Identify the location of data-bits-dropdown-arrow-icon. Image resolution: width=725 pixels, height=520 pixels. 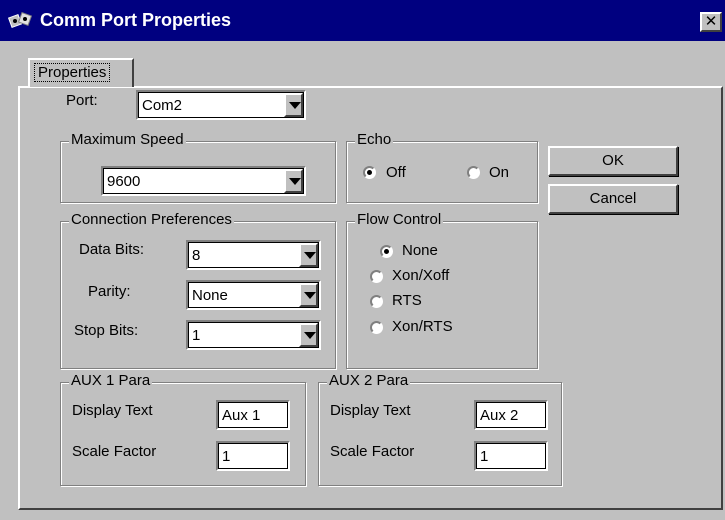
(308, 255).